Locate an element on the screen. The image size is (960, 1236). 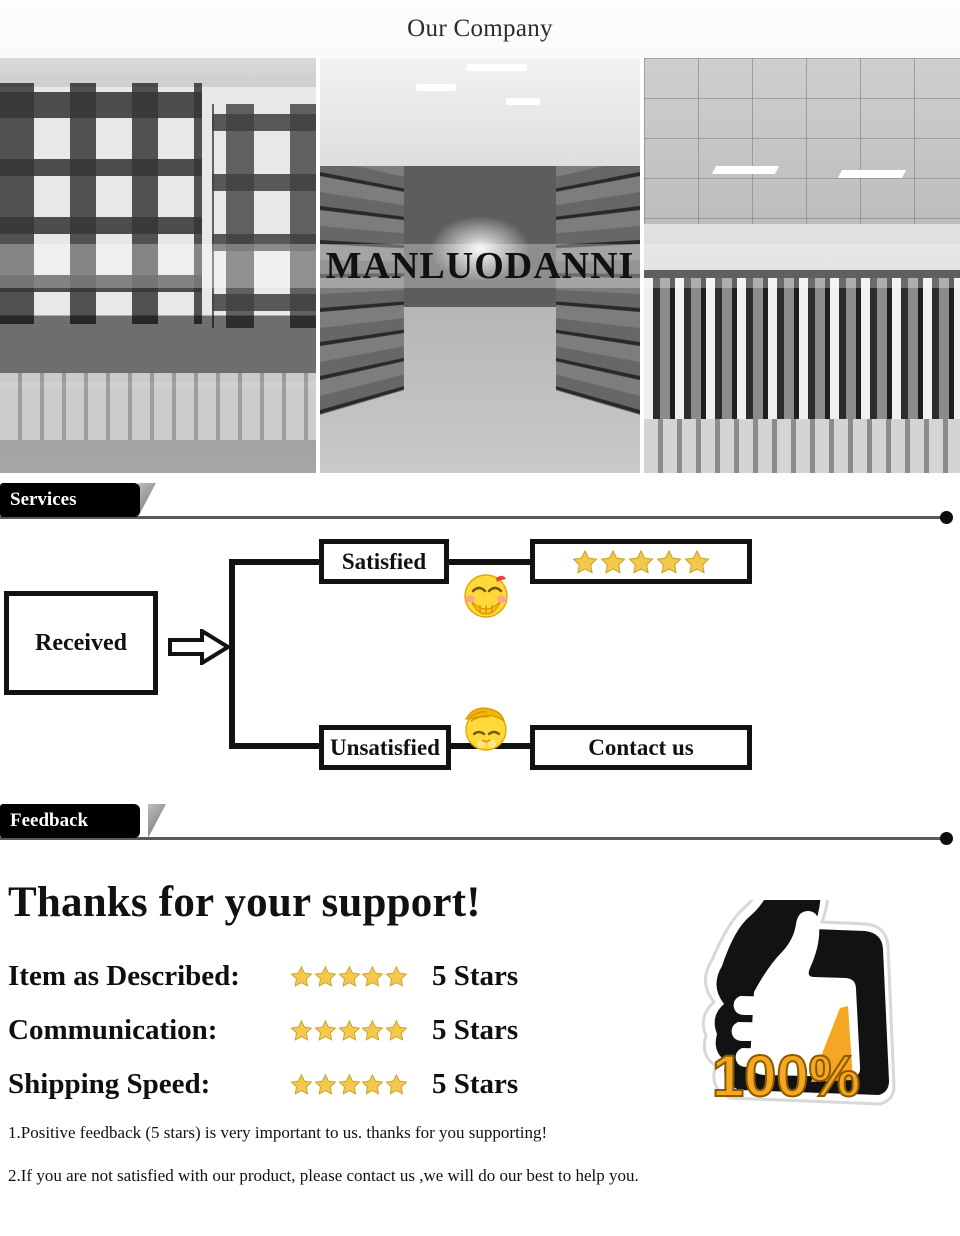
services-section-header: Services is located at coordinates (480, 506).